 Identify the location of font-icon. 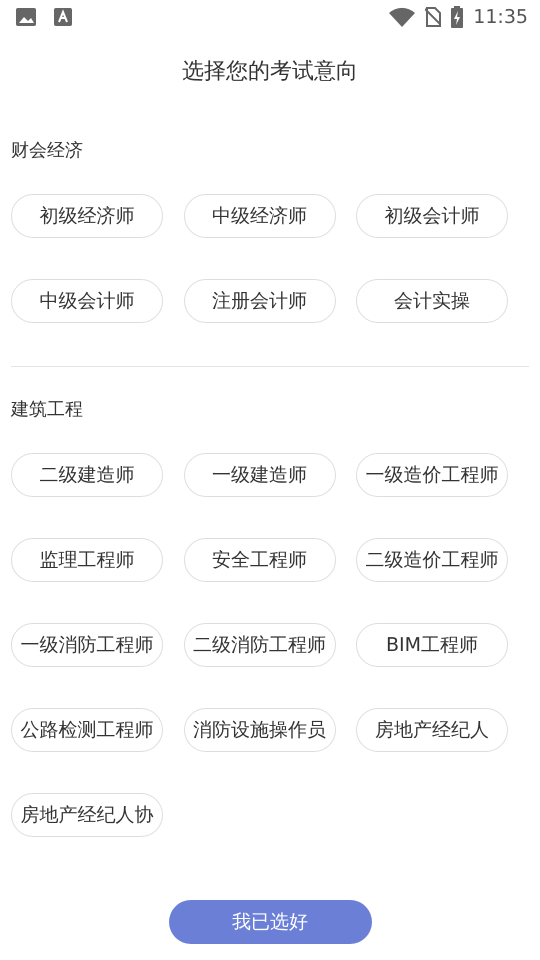
(63, 17).